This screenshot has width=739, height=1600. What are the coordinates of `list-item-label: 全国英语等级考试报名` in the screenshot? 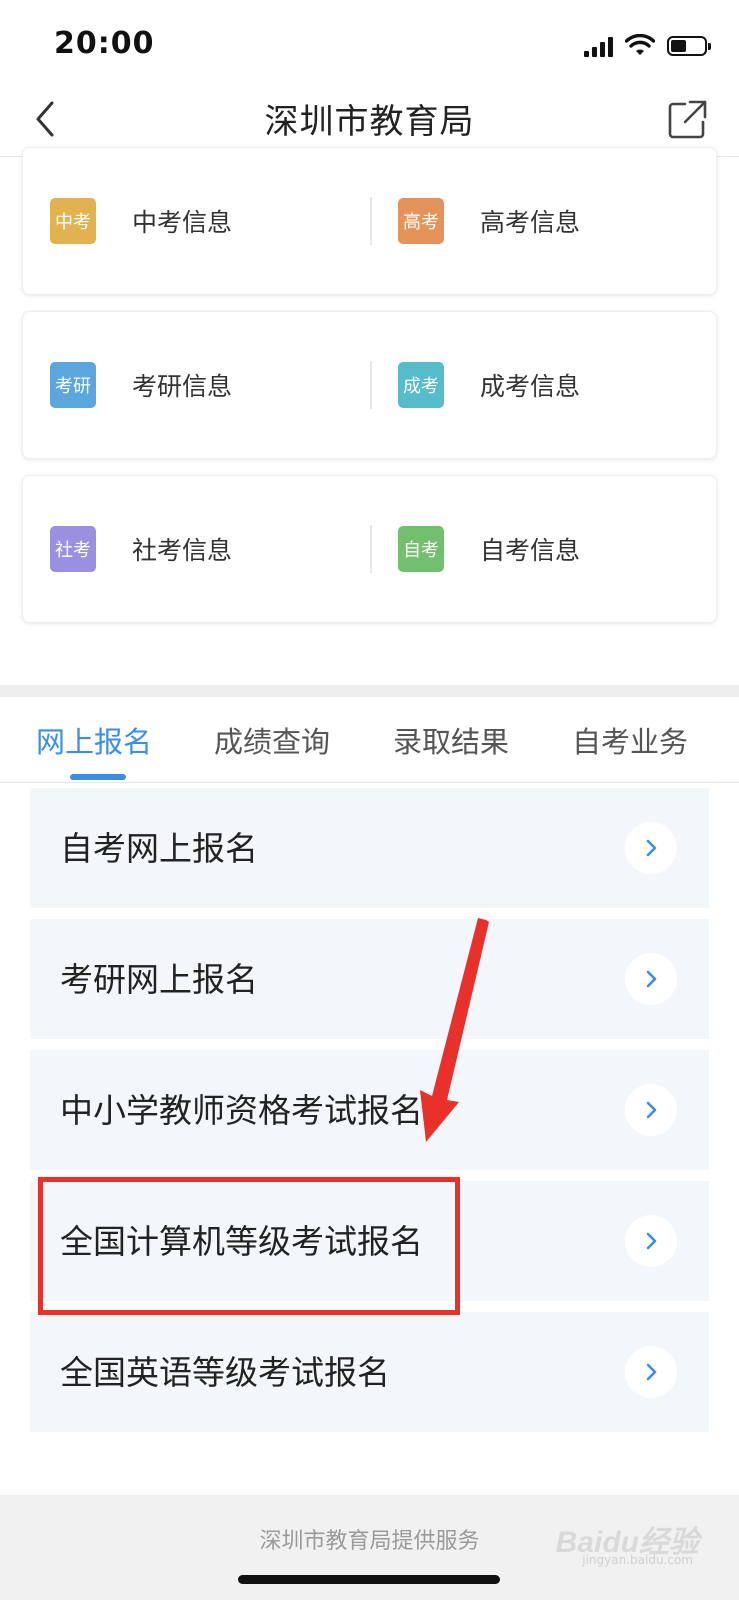 It's located at (225, 1372).